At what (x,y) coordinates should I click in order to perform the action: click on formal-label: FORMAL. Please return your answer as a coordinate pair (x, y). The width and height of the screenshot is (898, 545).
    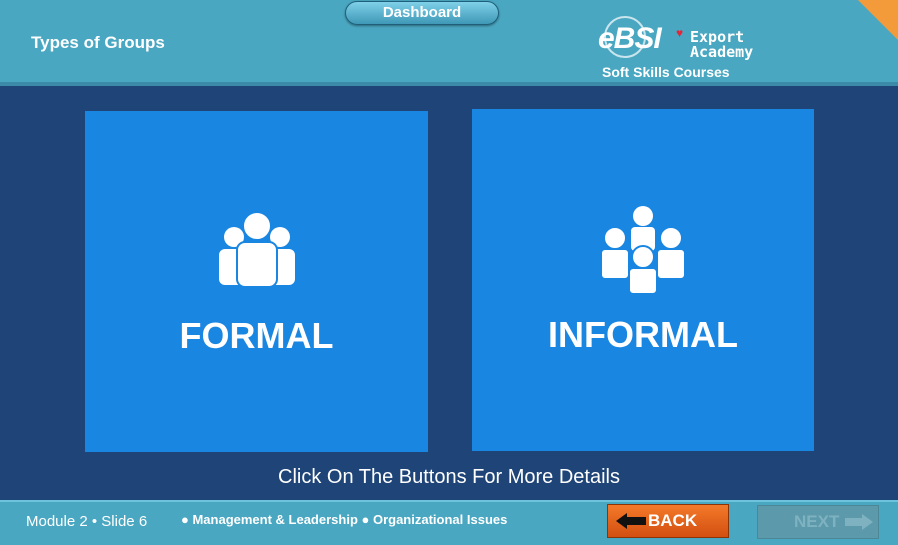
    Looking at the image, I should click on (256, 335).